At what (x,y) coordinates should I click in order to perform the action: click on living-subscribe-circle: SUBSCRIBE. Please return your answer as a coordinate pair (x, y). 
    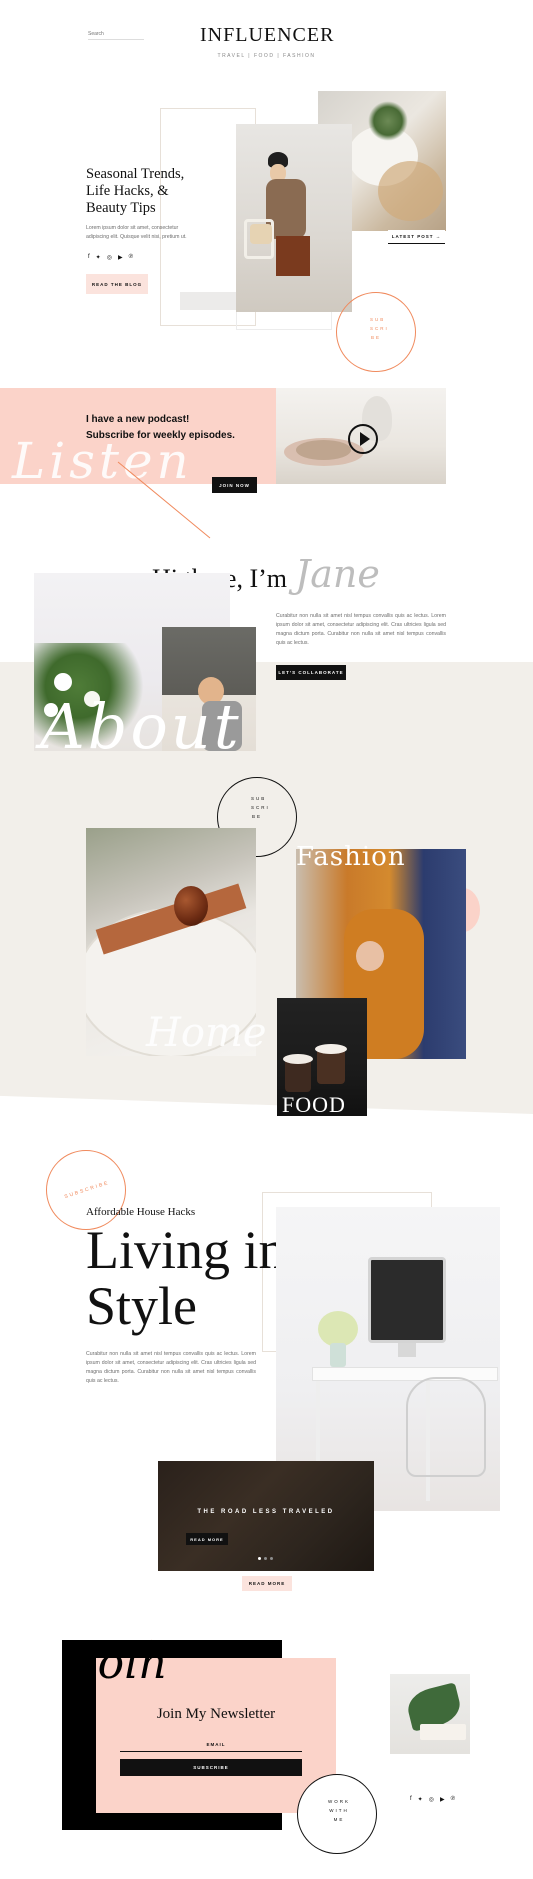
    Looking at the image, I should click on (86, 1190).